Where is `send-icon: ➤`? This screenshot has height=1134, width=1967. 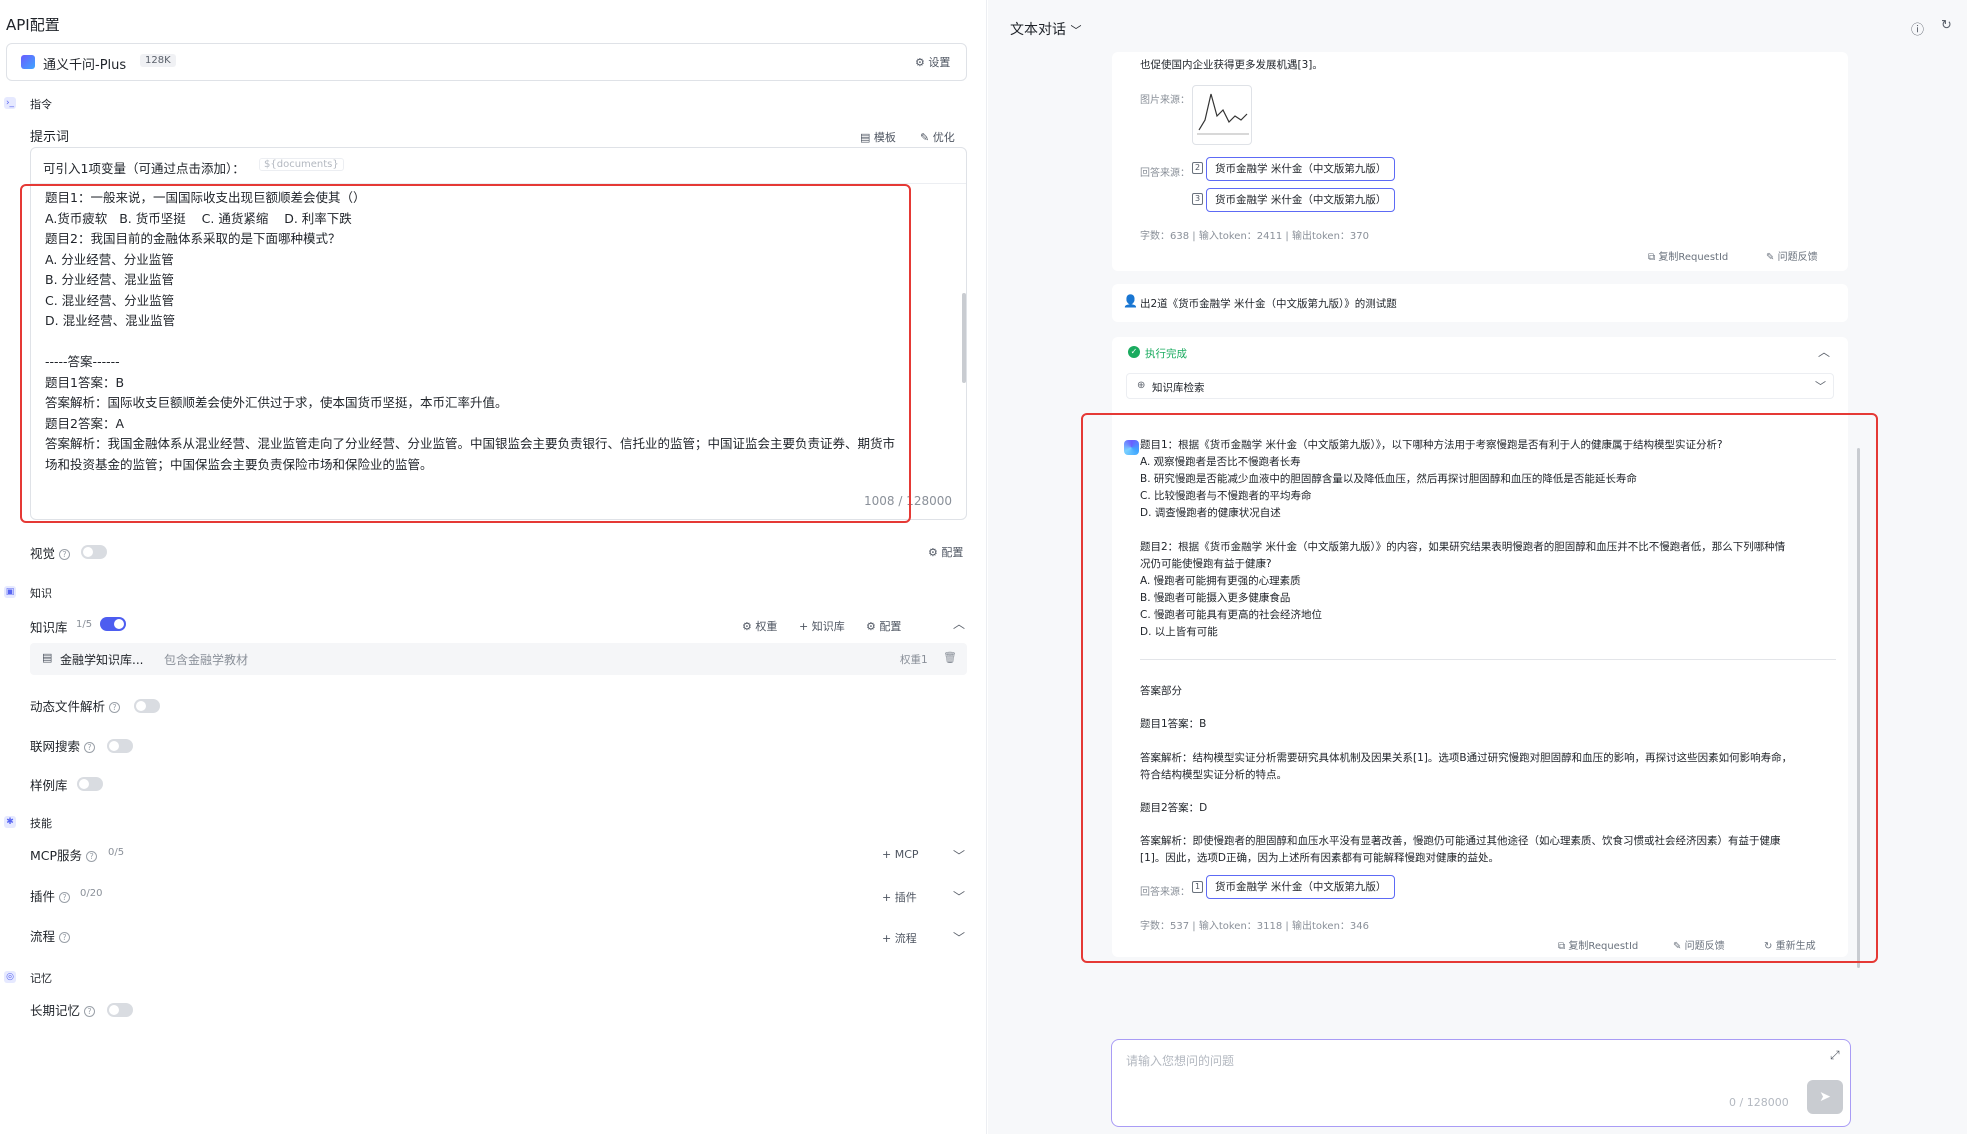 send-icon: ➤ is located at coordinates (1825, 1097).